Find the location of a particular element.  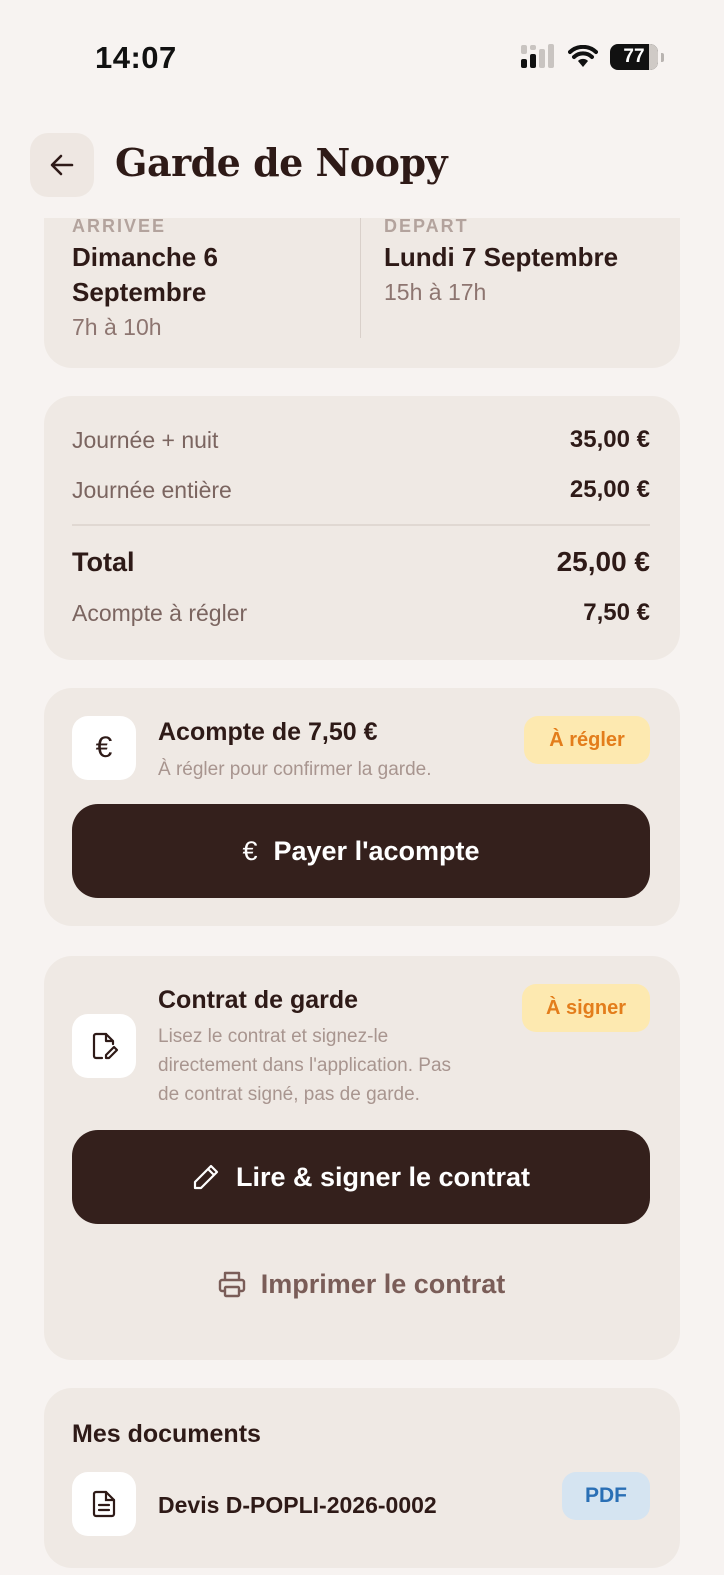

price-amount: 25,00 € is located at coordinates (609, 489).